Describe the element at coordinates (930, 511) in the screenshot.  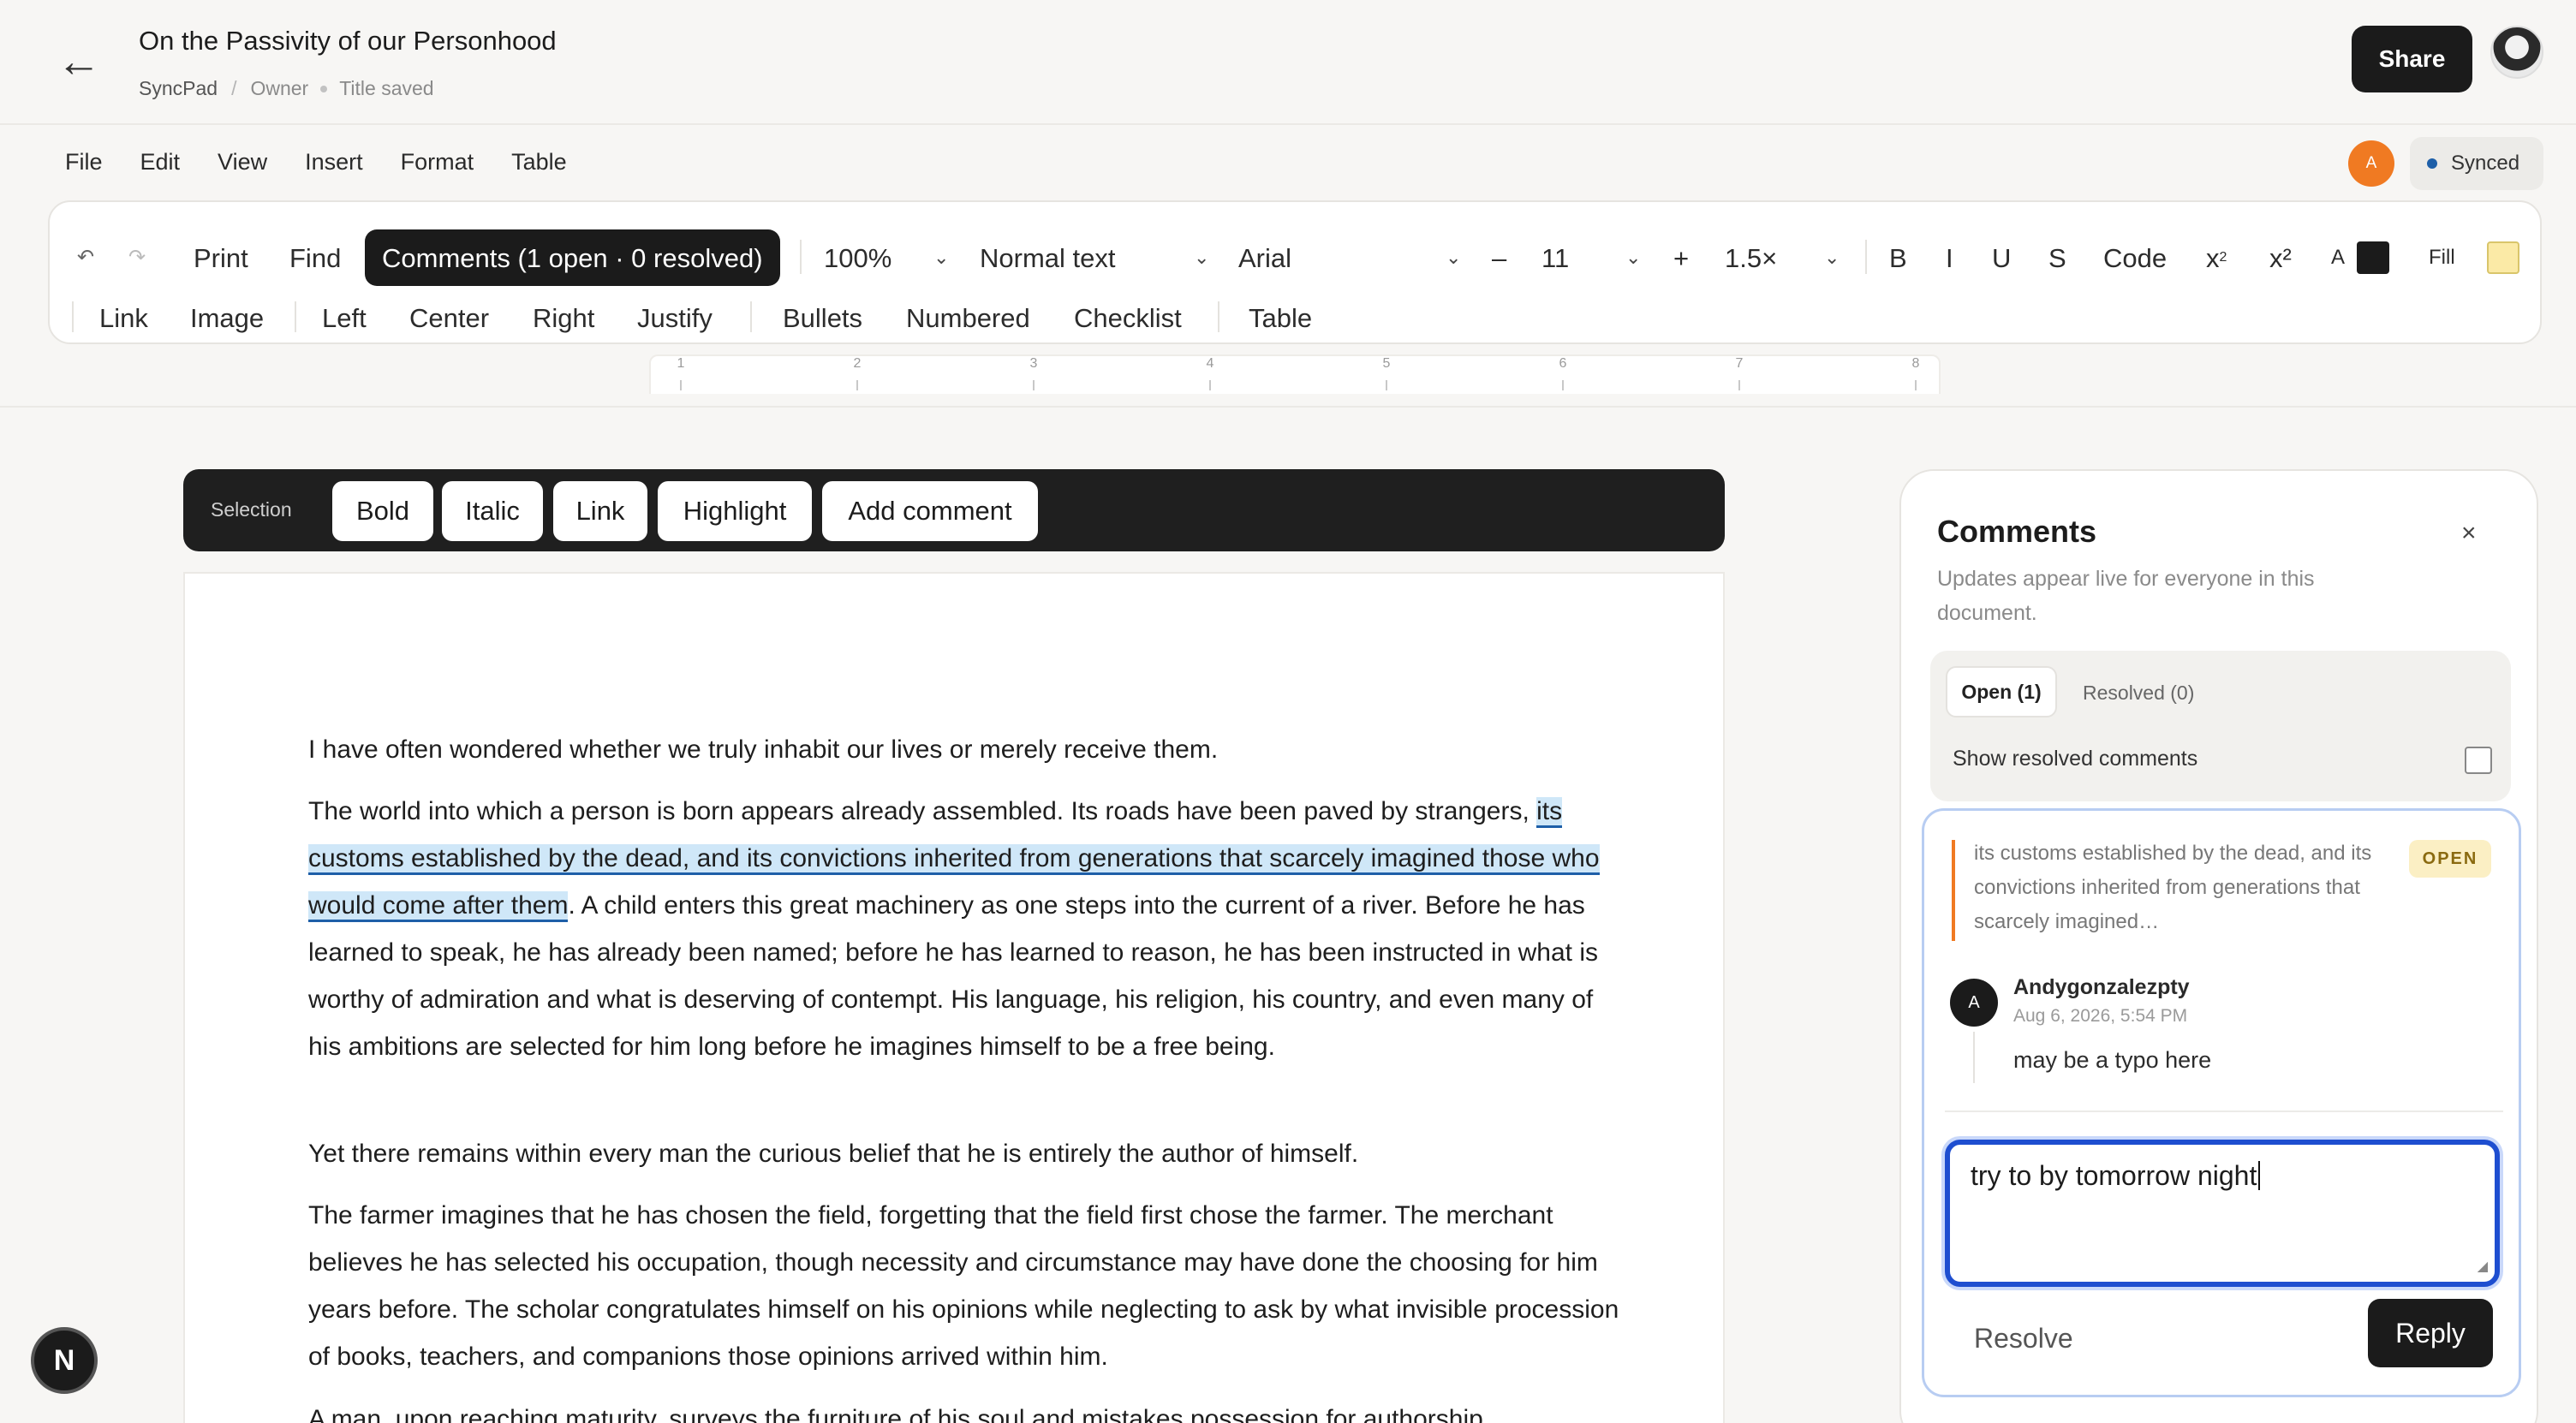
I see `add-comment-button: Add comment` at that location.